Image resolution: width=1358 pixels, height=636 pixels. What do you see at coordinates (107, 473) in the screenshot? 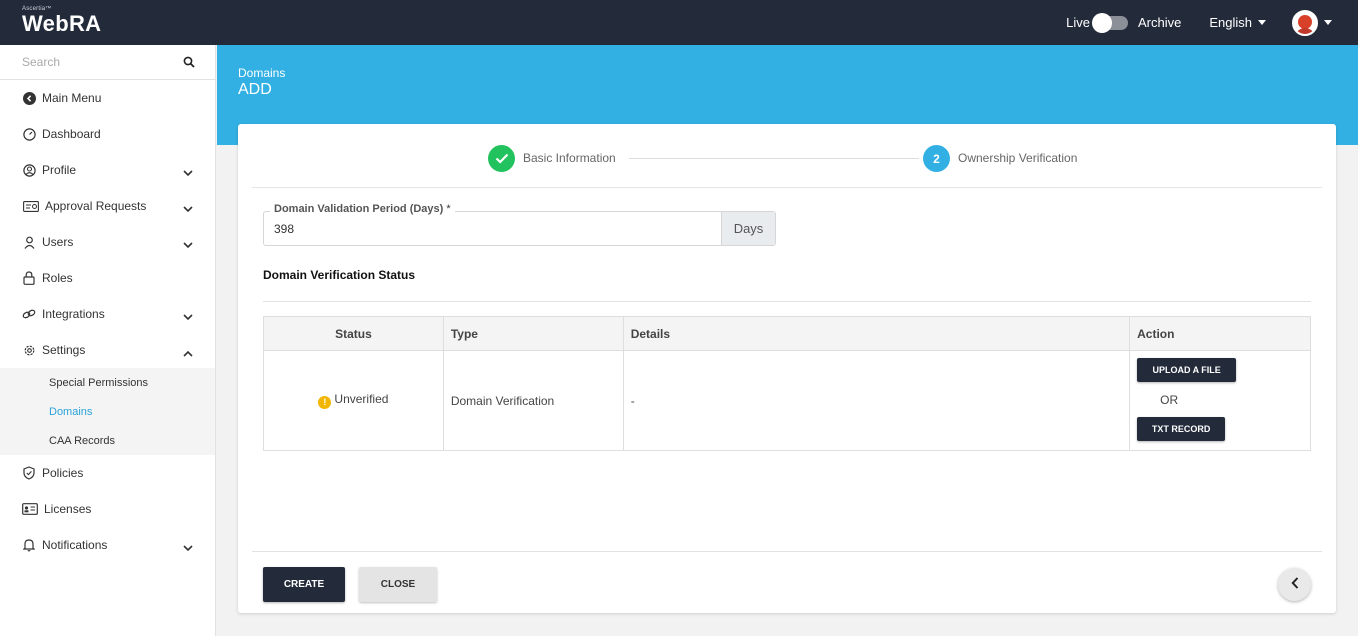
I see `sidebar-item-policies: Policies` at bounding box center [107, 473].